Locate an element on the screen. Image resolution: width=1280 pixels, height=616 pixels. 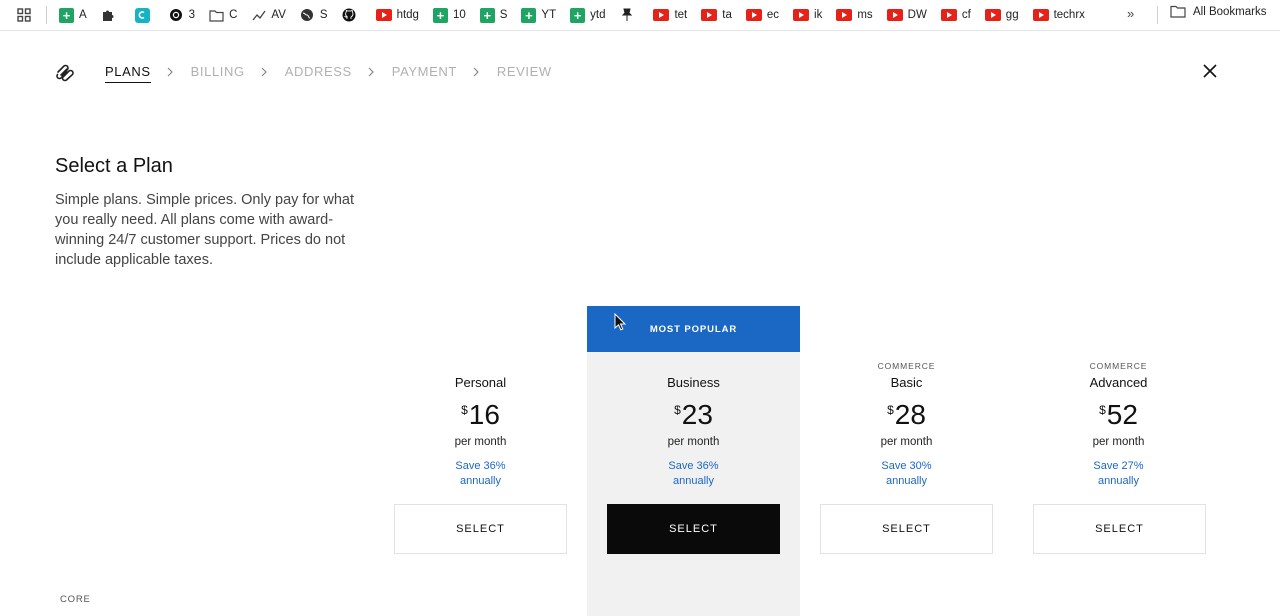
bookmark-item: + ytd is located at coordinates (587, 15).